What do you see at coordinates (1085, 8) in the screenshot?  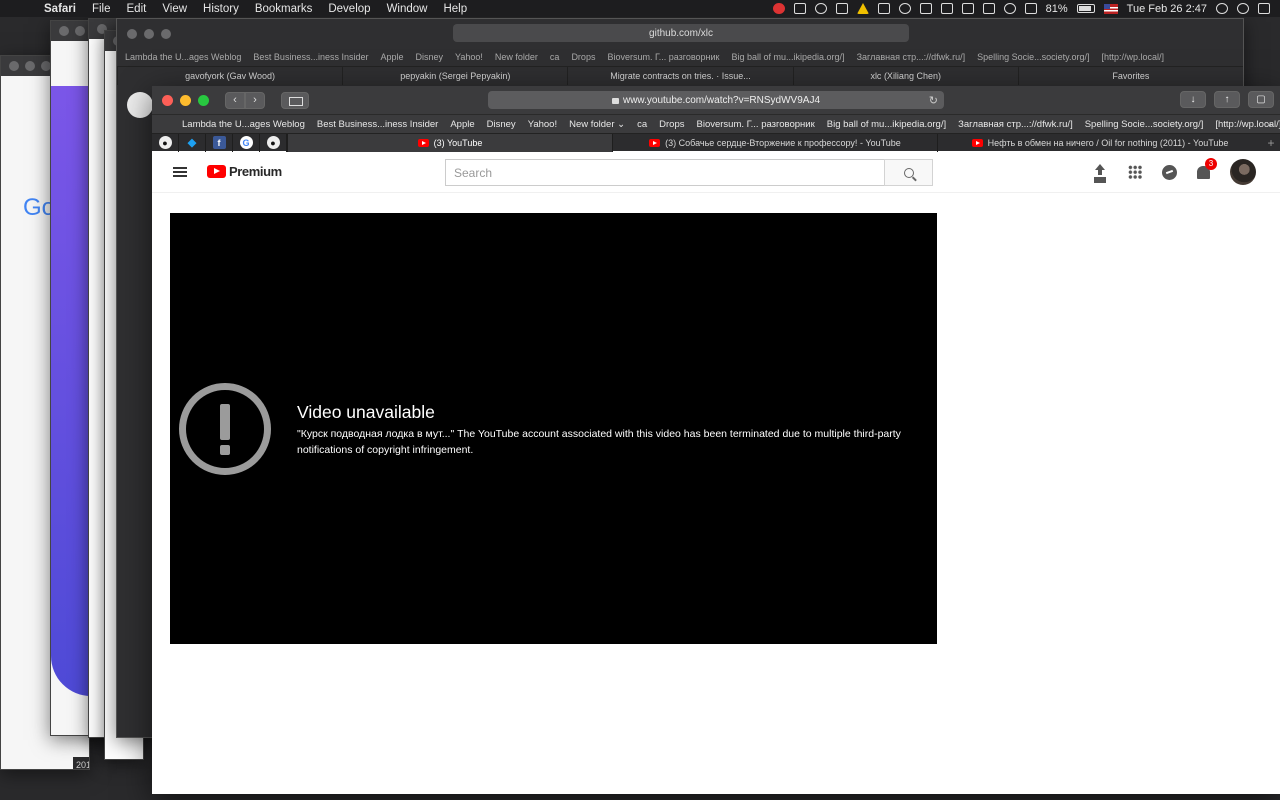 I see `battery-icon` at bounding box center [1085, 8].